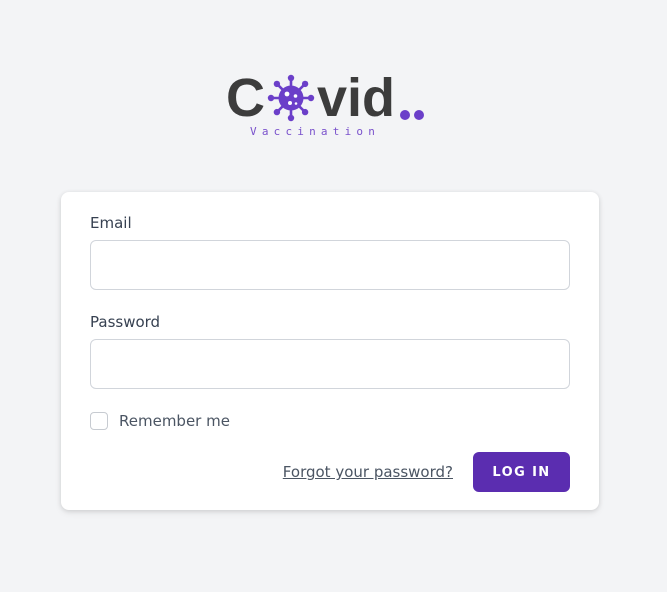 Image resolution: width=667 pixels, height=592 pixels. I want to click on password-field, so click(330, 364).